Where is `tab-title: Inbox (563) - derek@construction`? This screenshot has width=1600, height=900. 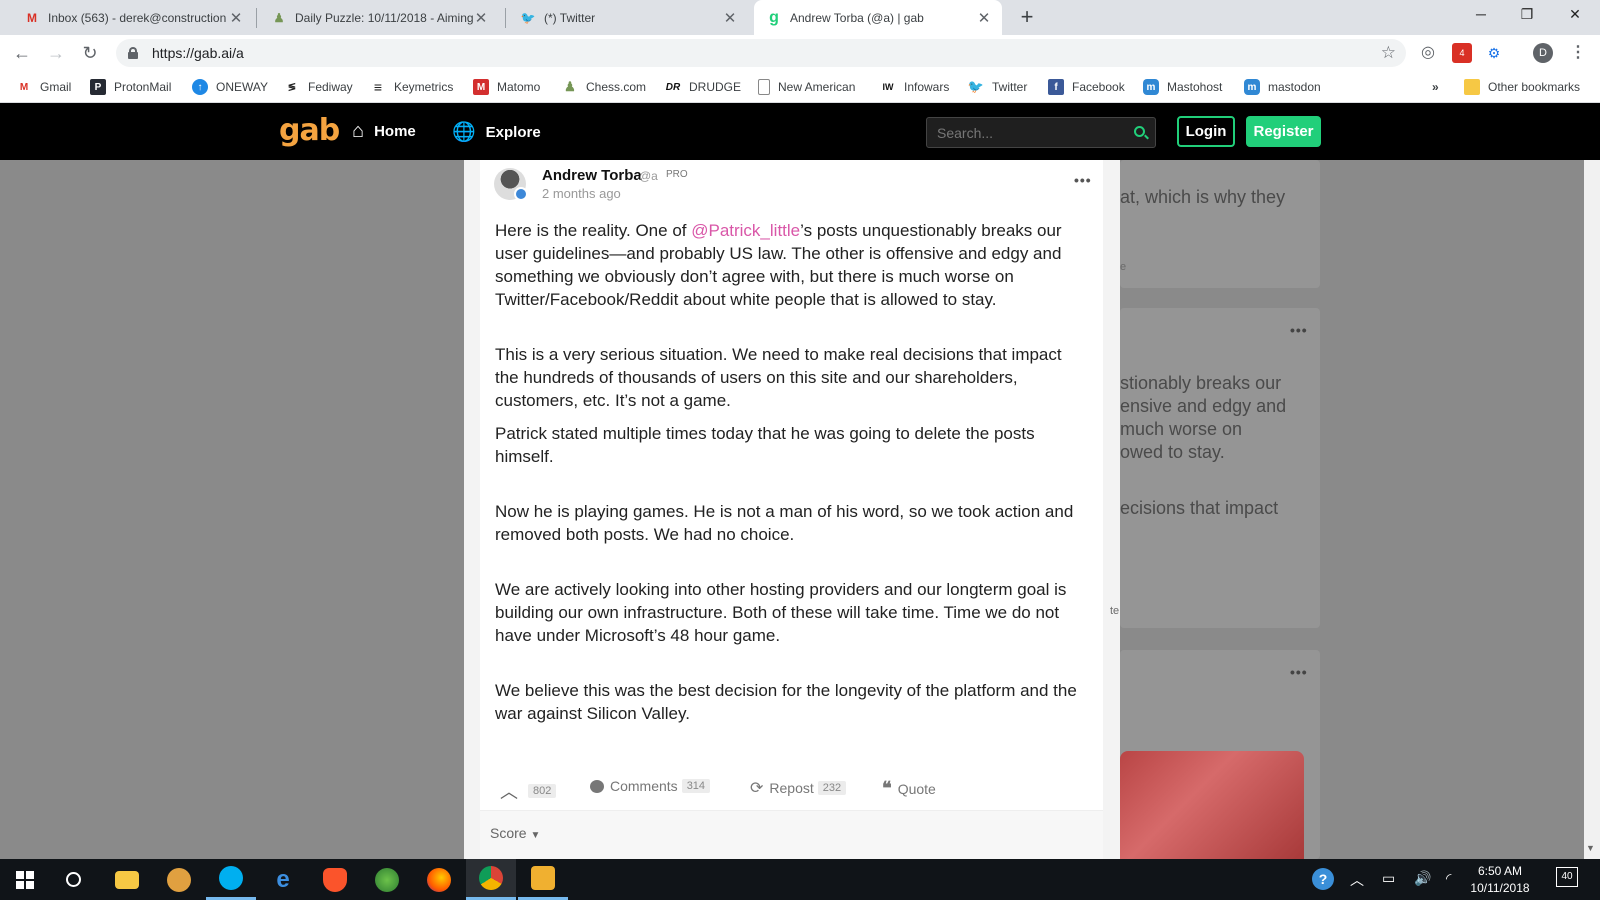 tab-title: Inbox (563) - derek@construction is located at coordinates (137, 17).